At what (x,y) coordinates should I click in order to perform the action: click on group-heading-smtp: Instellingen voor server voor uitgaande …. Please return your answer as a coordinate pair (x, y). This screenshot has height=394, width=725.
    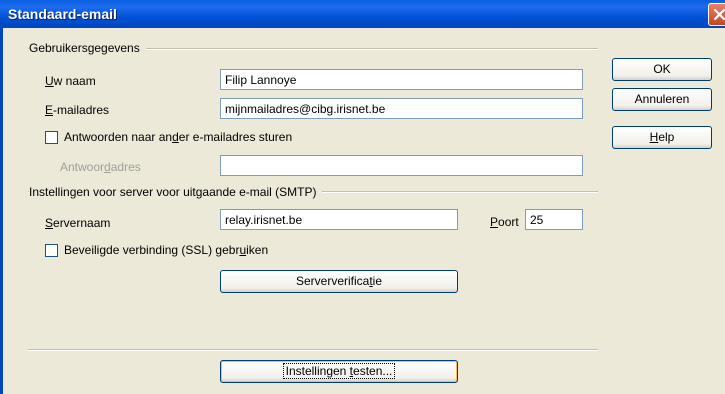
    Looking at the image, I should click on (176, 192).